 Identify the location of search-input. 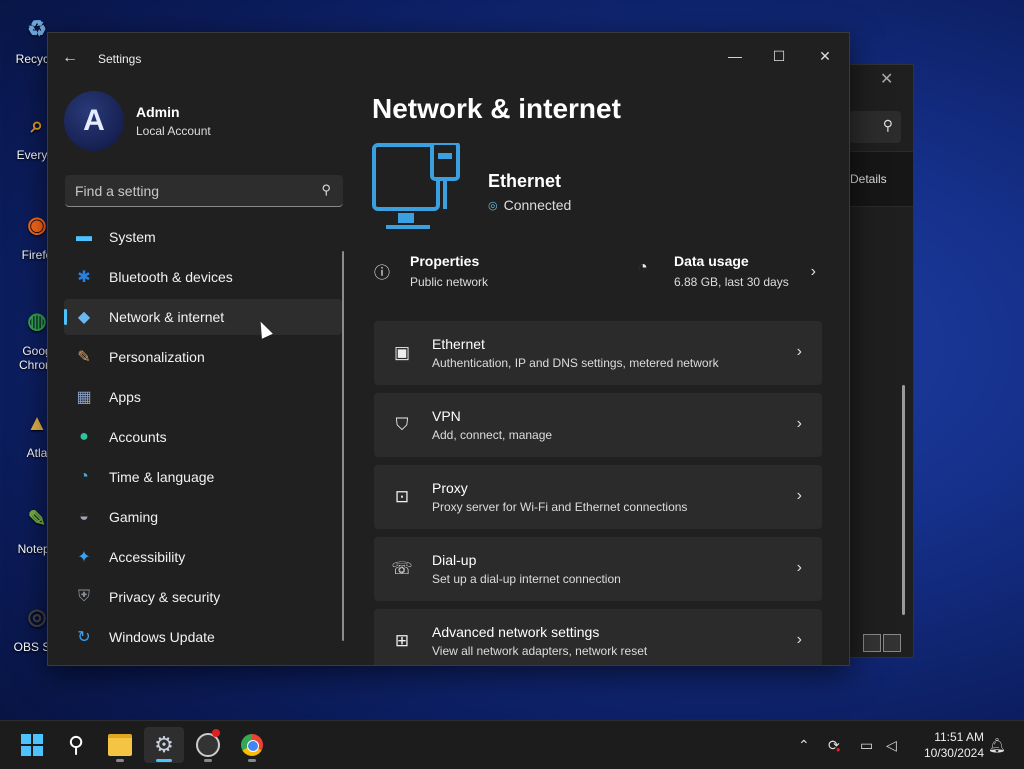
(191, 191).